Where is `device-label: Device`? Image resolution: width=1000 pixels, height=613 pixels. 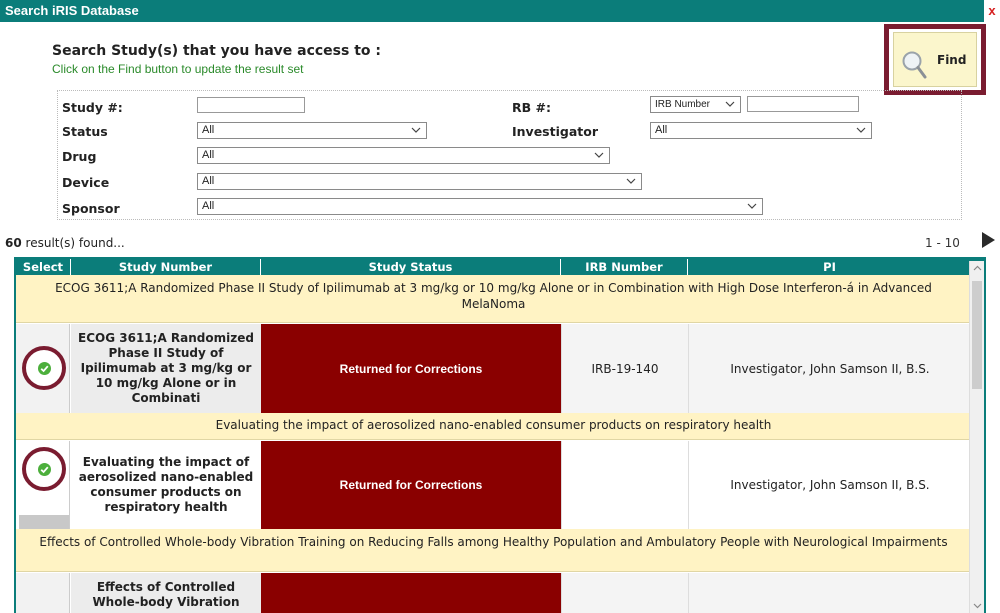 device-label: Device is located at coordinates (86, 182).